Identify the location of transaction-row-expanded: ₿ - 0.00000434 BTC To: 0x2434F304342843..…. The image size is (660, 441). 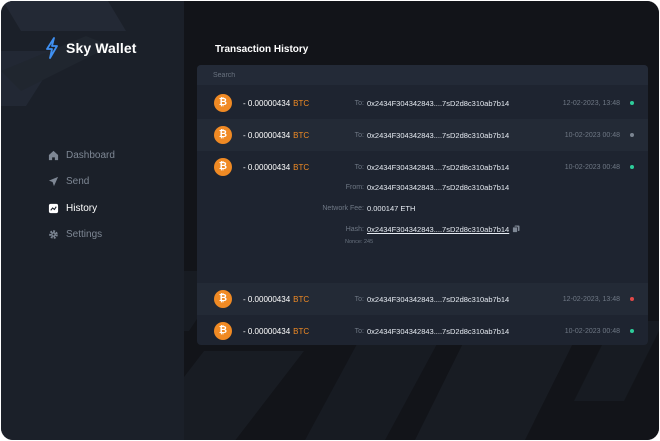
(422, 167).